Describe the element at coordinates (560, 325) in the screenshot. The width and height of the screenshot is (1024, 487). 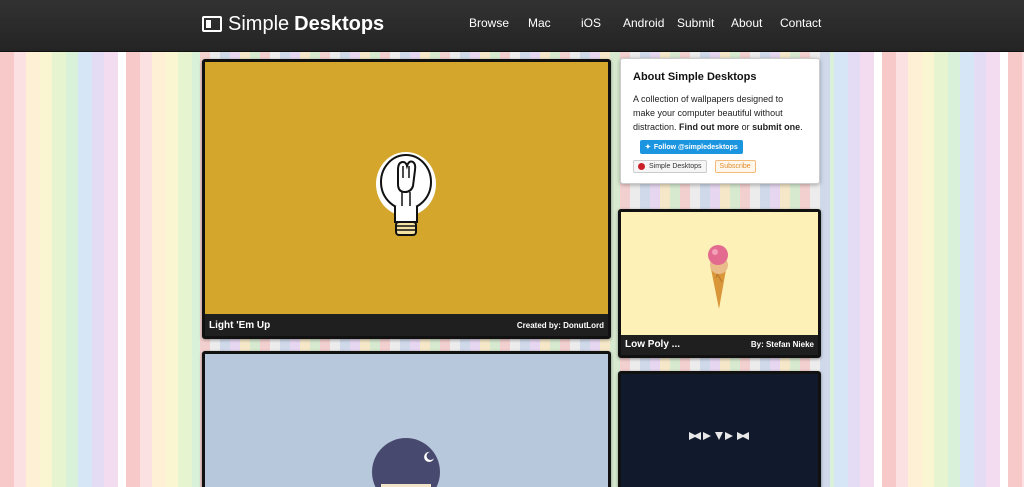
I see `wallpaper-author: Created by: DonutLord` at that location.